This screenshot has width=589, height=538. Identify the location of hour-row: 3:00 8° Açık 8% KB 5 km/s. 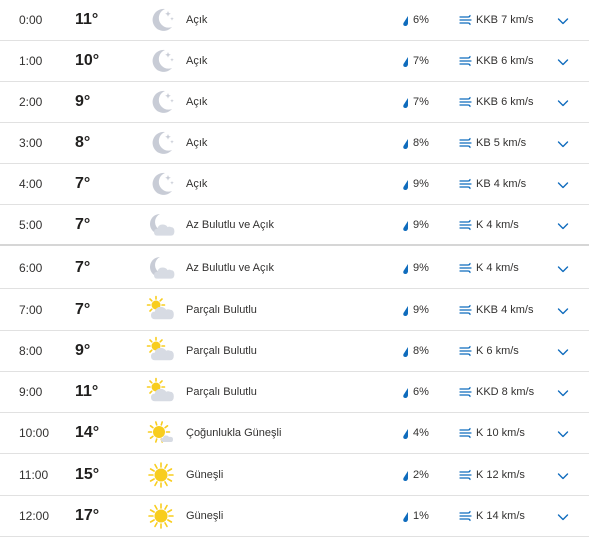
(294, 143).